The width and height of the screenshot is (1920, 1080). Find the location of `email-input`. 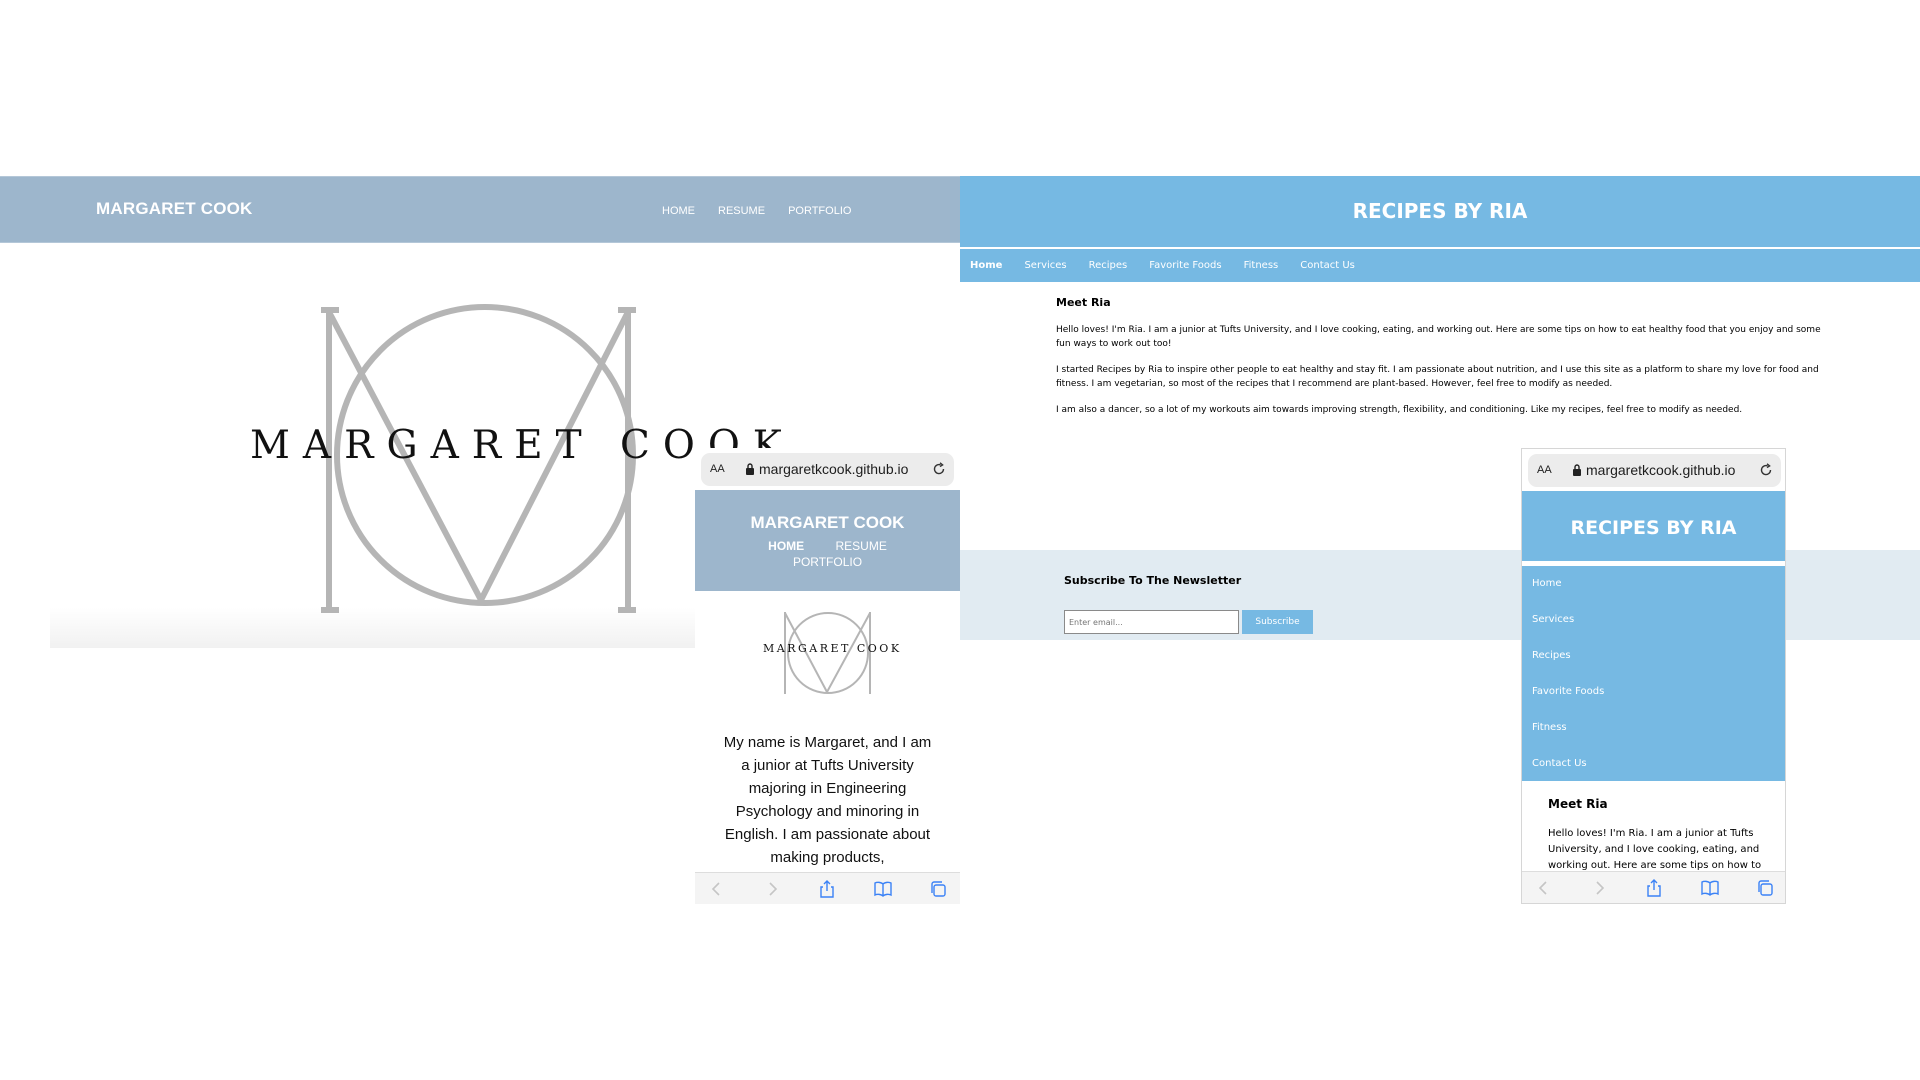

email-input is located at coordinates (1151, 622).